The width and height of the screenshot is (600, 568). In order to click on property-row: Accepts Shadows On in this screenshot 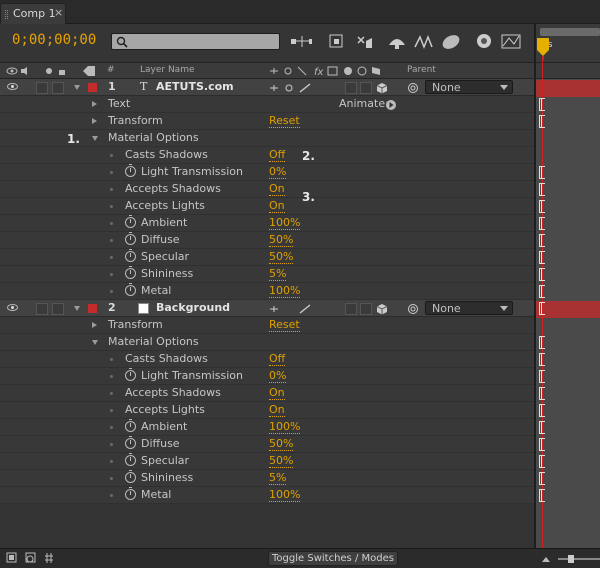, I will do `click(267, 189)`.